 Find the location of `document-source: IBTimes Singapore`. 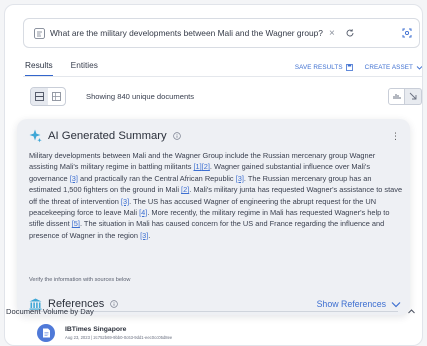

document-source: IBTimes Singapore is located at coordinates (96, 329).